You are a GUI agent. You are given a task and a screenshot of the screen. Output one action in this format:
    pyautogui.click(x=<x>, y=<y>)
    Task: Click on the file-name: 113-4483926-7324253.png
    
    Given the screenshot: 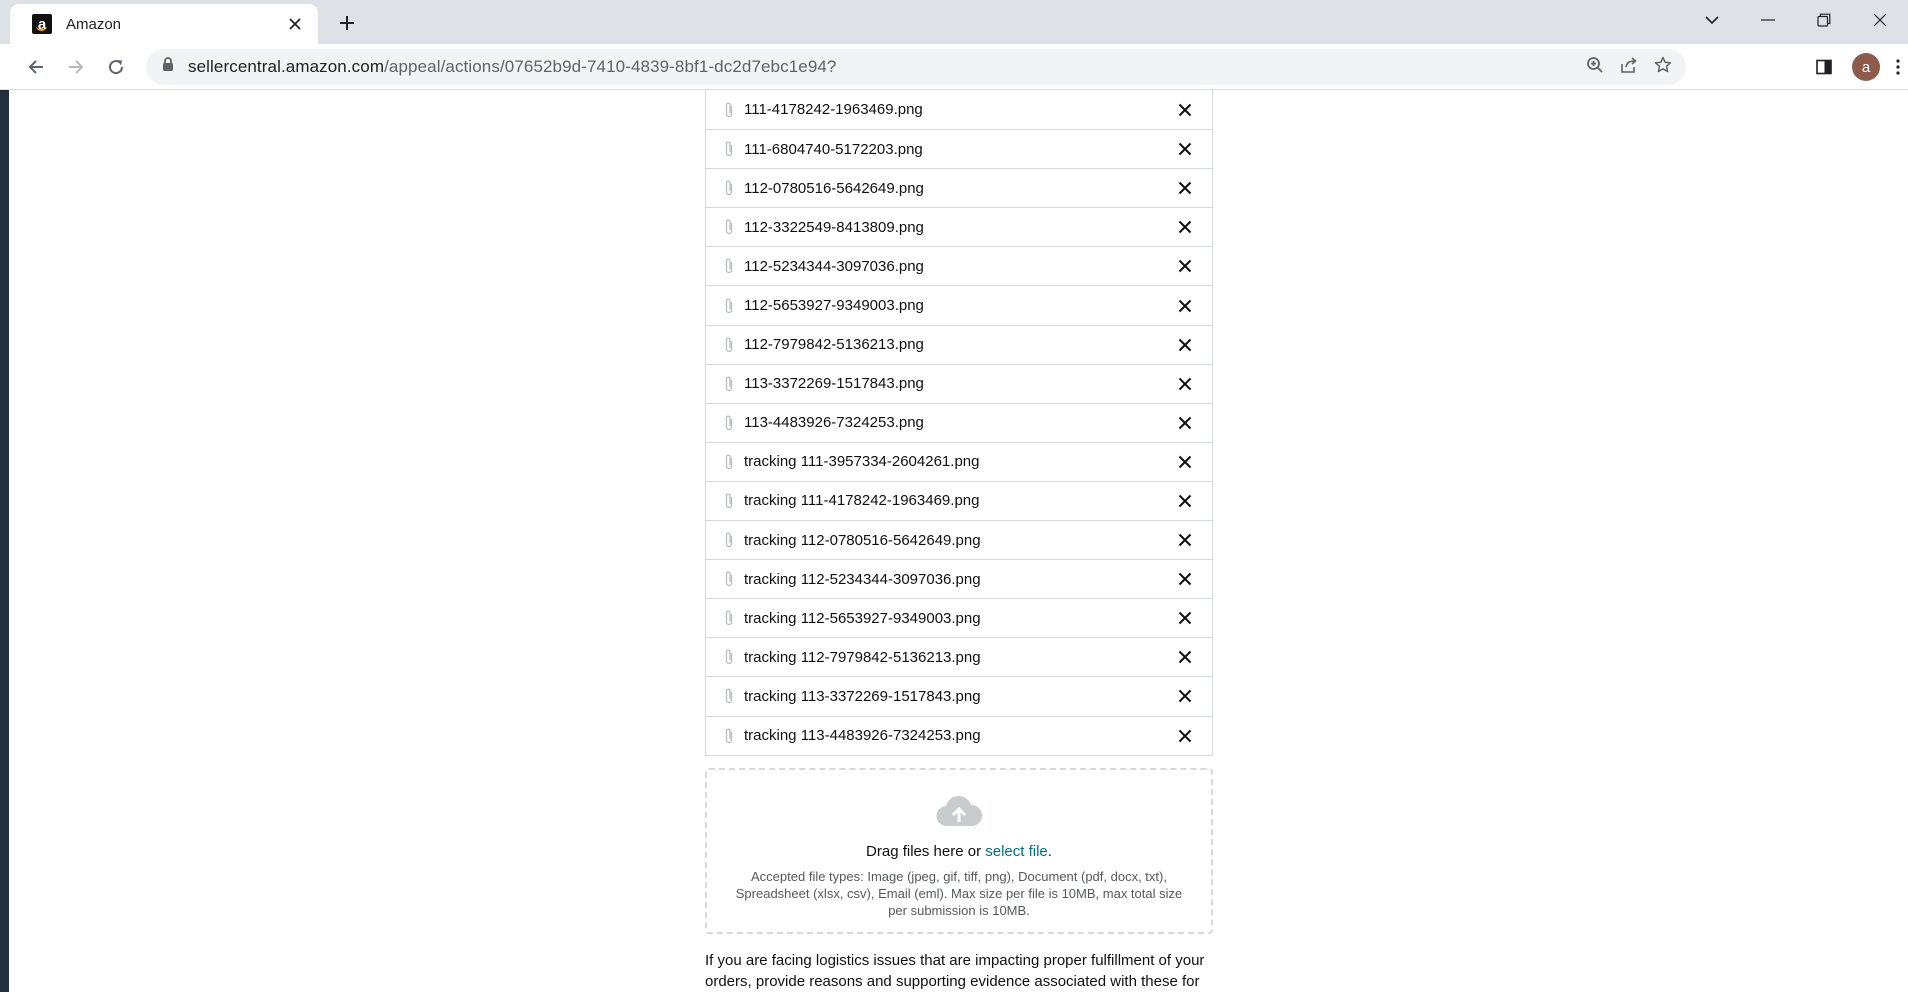 What is the action you would take?
    pyautogui.click(x=834, y=423)
    